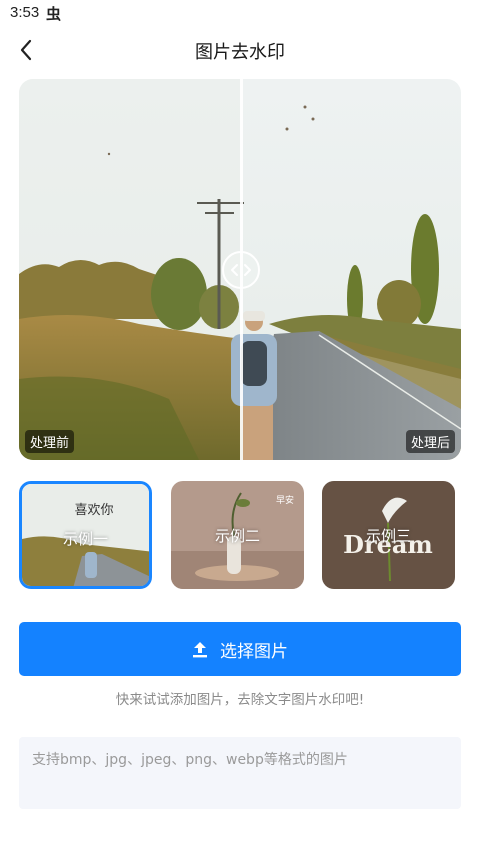 The height and width of the screenshot is (853, 480). I want to click on example-thumbnail-3: Dream 示例三, so click(388, 535).